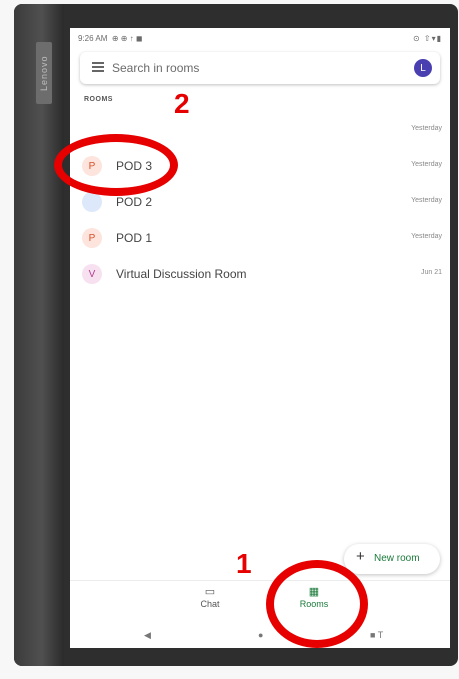 The width and height of the screenshot is (459, 679). What do you see at coordinates (44, 73) in the screenshot?
I see `brand-label: Lenovo` at bounding box center [44, 73].